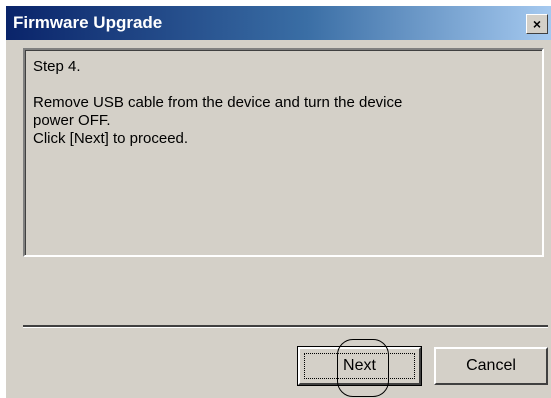 Image resolution: width=551 pixels, height=398 pixels. I want to click on close-button: ×, so click(537, 24).